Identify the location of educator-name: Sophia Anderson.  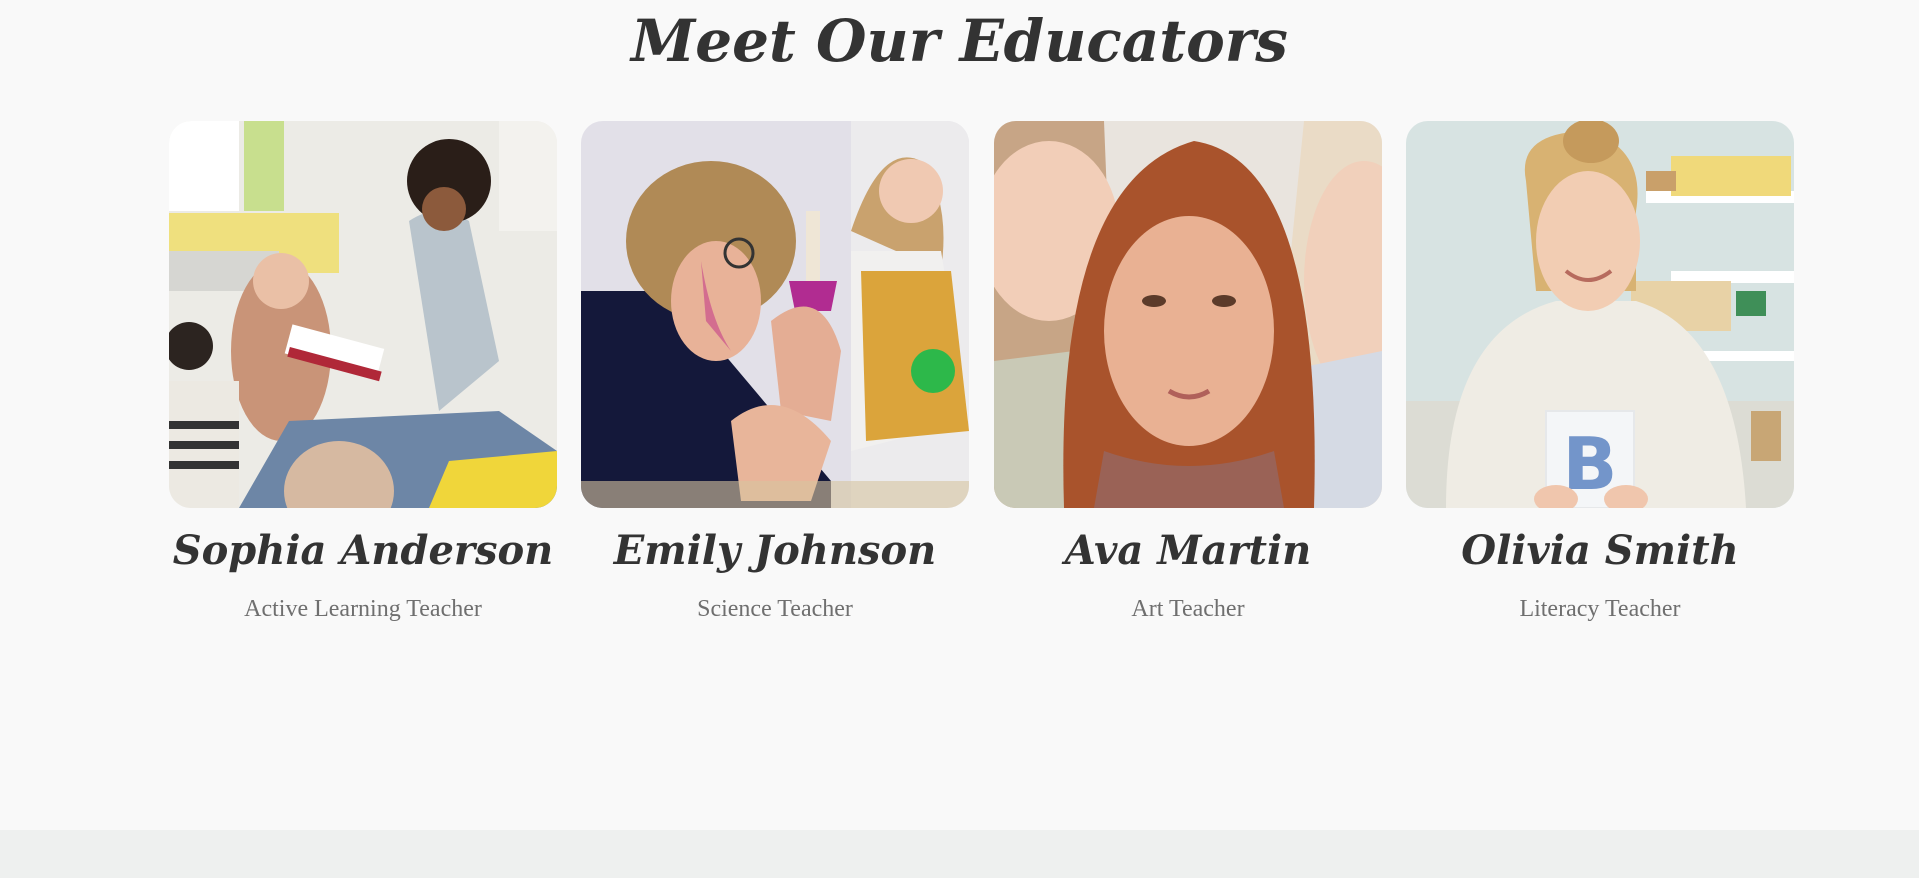
(363, 550).